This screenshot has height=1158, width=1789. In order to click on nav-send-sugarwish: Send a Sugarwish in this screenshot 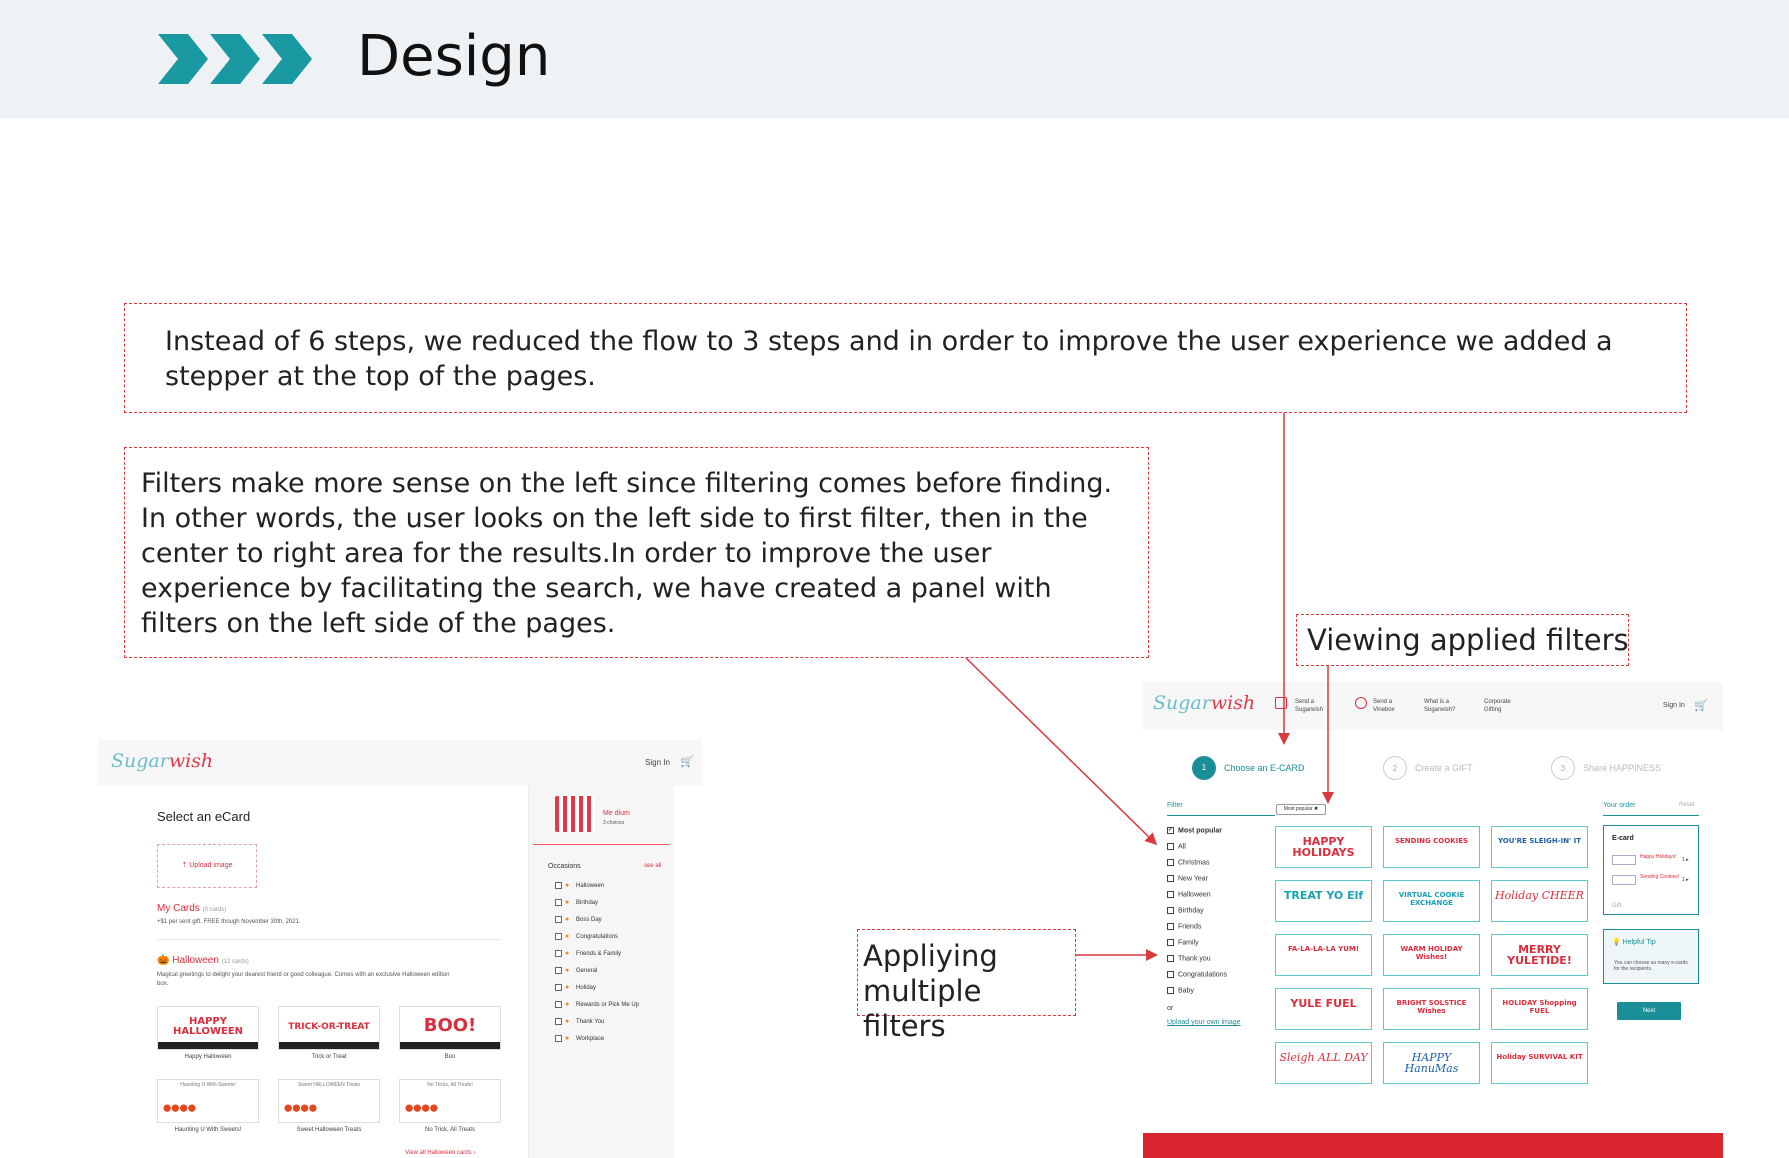, I will do `click(1309, 706)`.